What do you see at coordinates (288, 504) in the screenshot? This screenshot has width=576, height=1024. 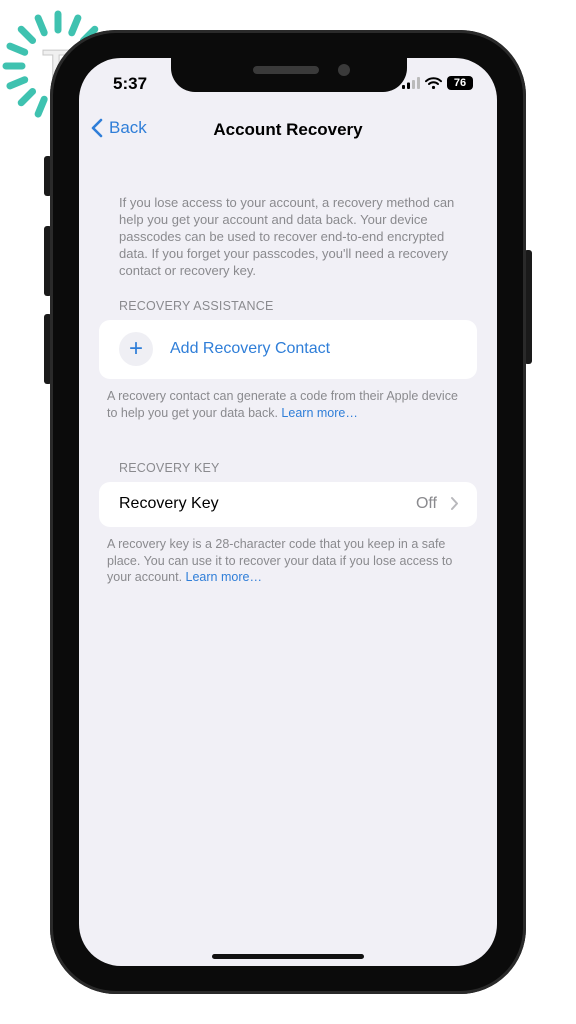 I see `recovery-key-row: Recovery Key Off` at bounding box center [288, 504].